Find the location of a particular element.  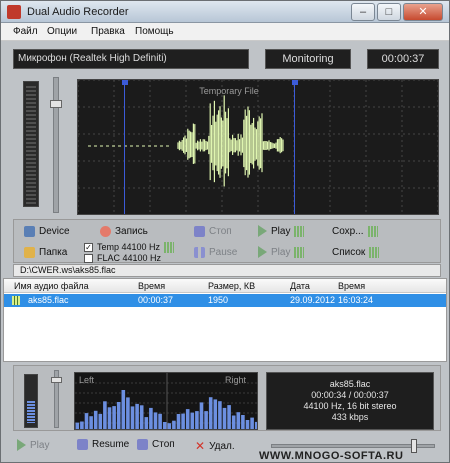

maximize-button: □ is located at coordinates (389, 12).